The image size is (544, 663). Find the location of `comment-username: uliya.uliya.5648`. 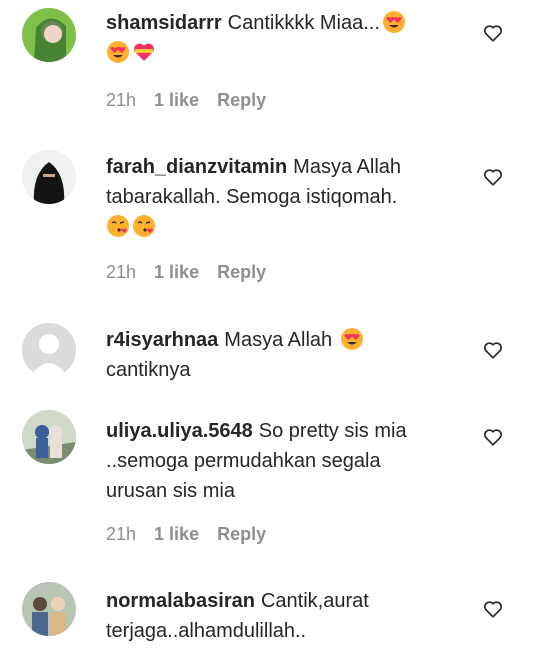

comment-username: uliya.uliya.5648 is located at coordinates (179, 431).